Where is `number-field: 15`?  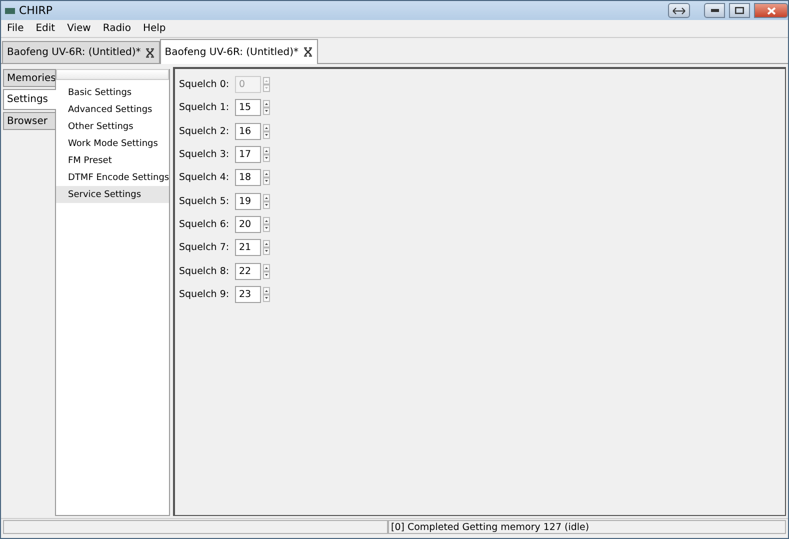 number-field: 15 is located at coordinates (248, 107).